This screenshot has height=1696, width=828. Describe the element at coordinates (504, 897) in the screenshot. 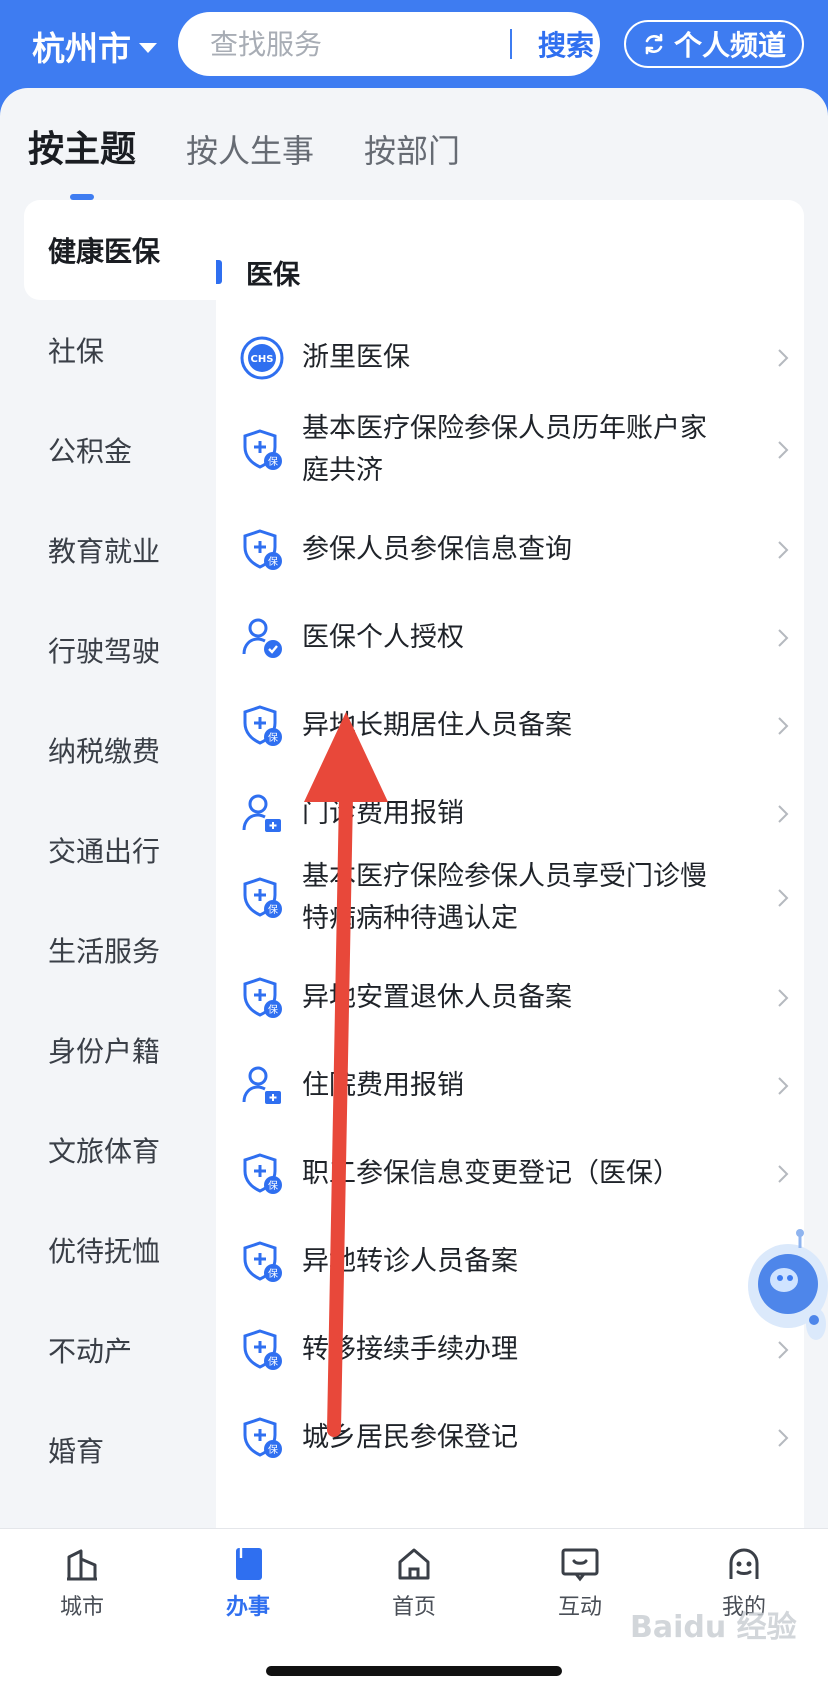

I see `service-item-label: 基本医疗保险参保人员享受门诊慢特病病种待遇认定` at that location.